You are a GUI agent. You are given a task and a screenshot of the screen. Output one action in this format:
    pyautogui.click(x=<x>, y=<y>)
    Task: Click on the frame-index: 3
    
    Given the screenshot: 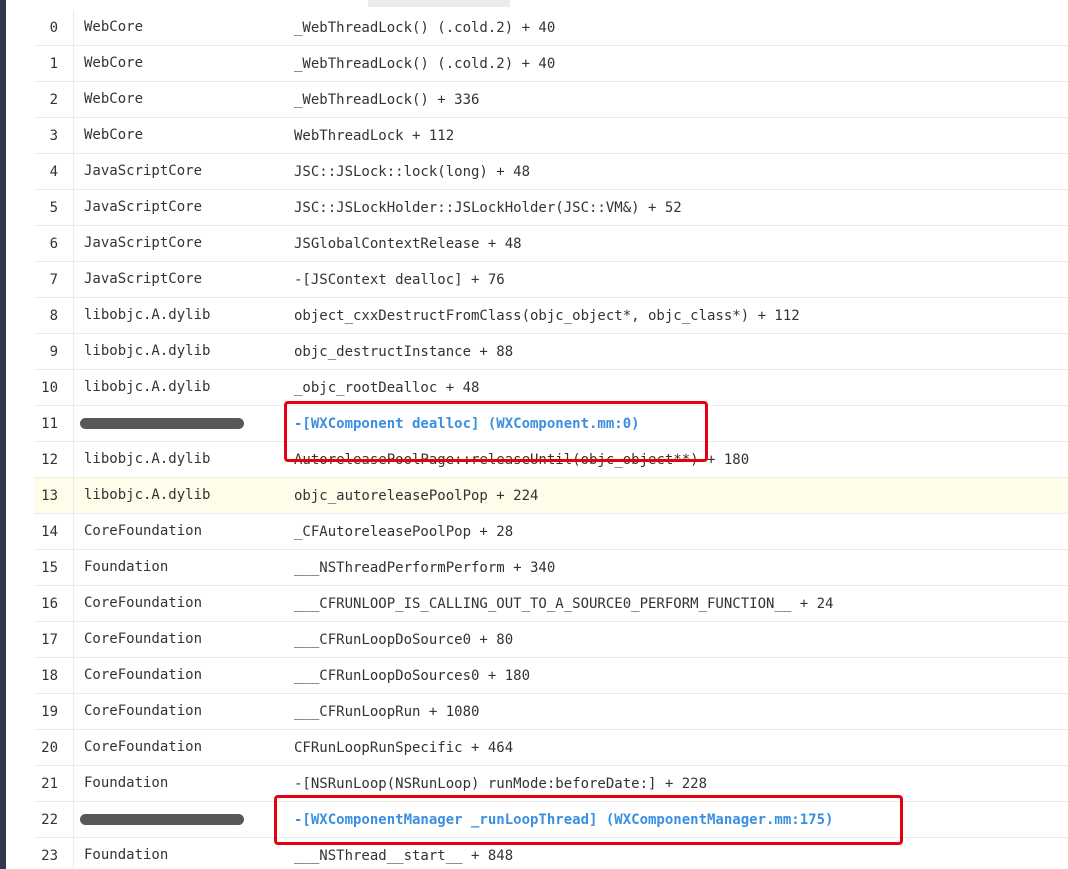 What is the action you would take?
    pyautogui.click(x=54, y=136)
    